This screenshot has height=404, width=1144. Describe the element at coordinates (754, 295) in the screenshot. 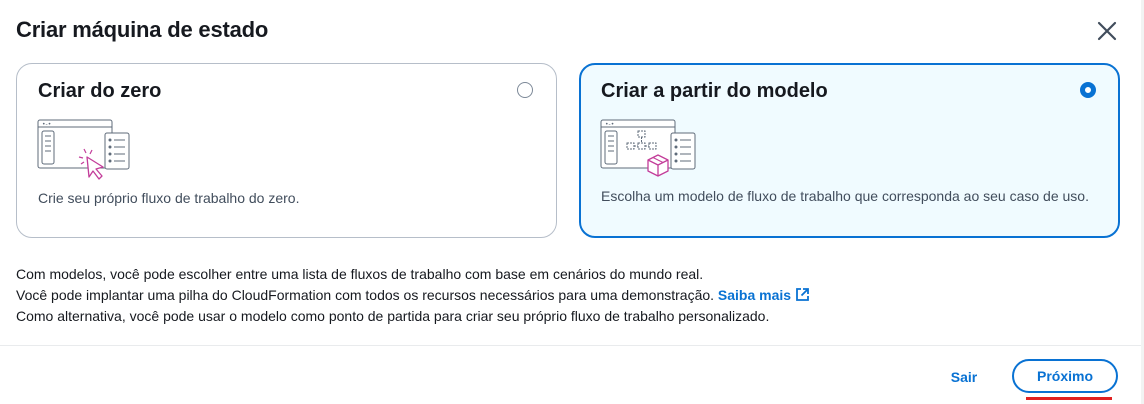

I see `learn-more-label: Saiba mais` at that location.